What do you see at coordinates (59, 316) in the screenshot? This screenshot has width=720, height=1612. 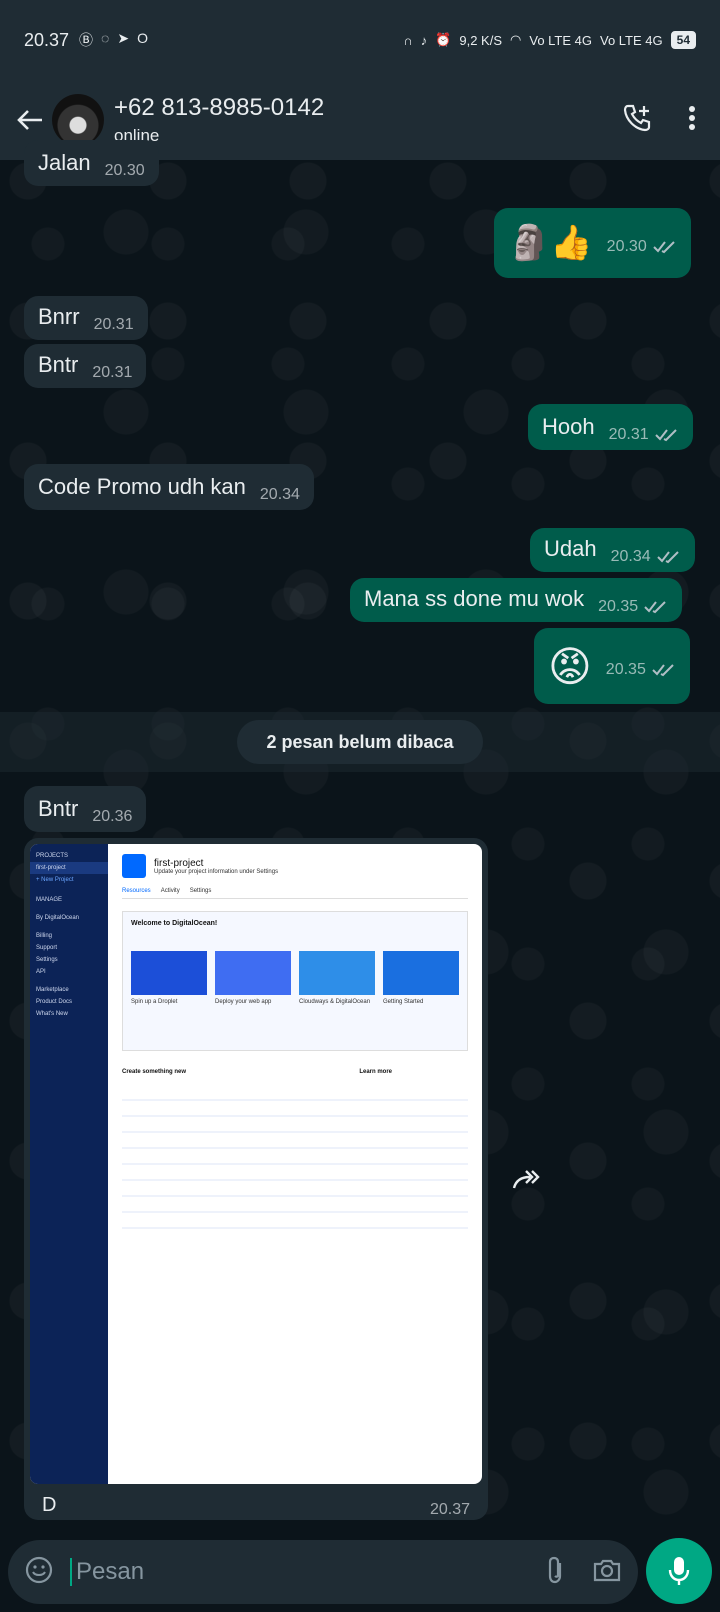 I see `message-text: Bnrr` at bounding box center [59, 316].